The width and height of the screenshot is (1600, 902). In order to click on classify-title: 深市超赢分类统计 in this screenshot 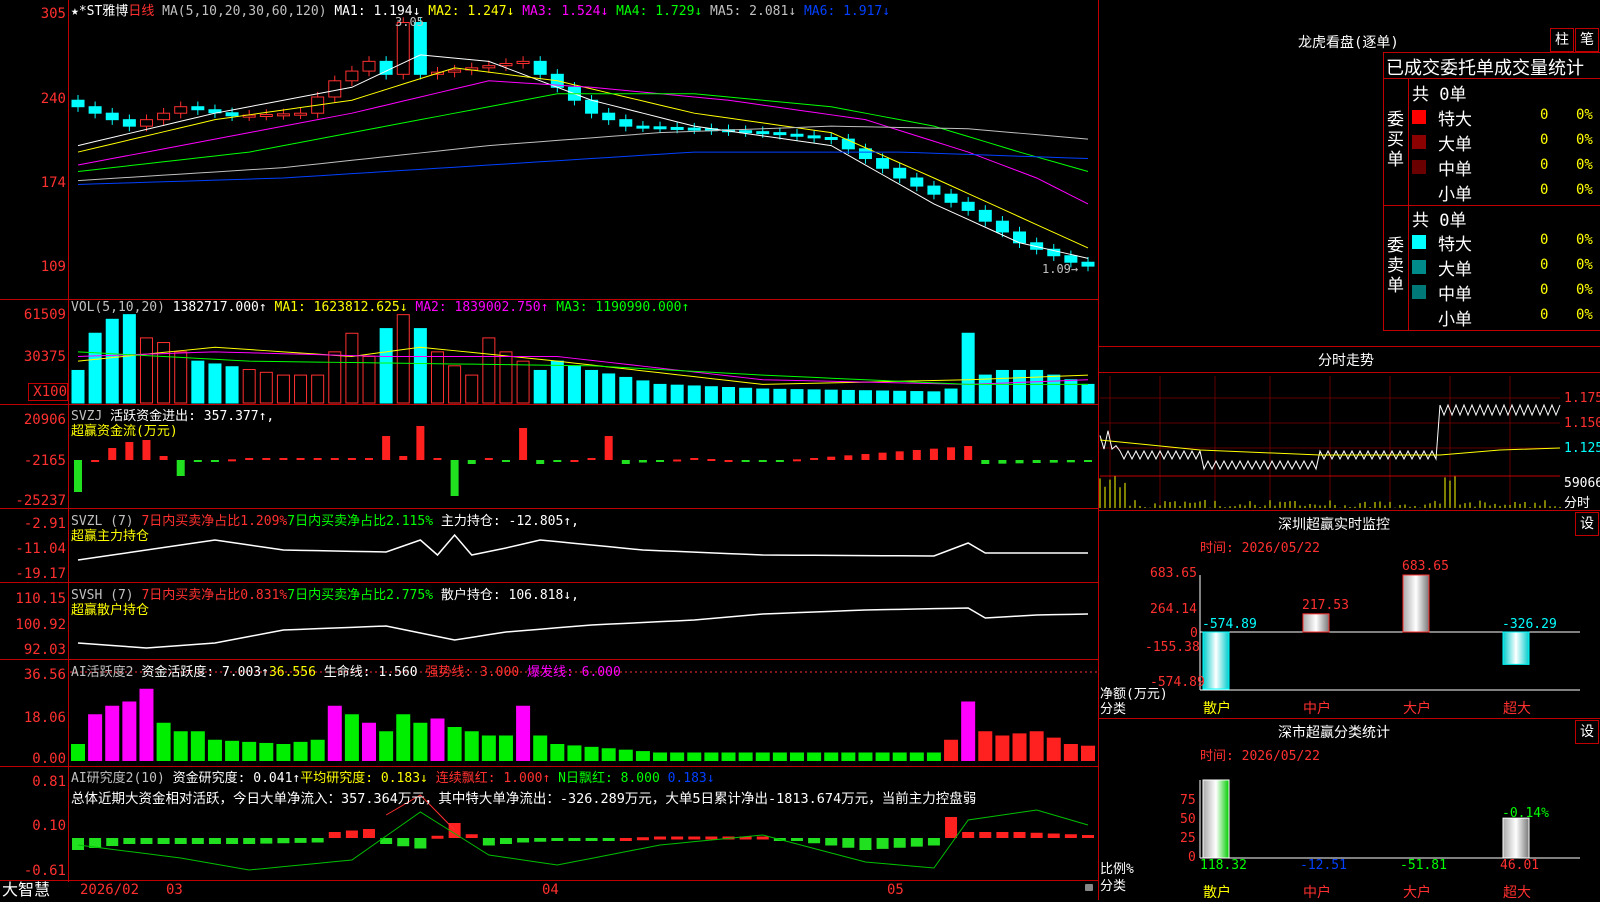, I will do `click(1334, 732)`.